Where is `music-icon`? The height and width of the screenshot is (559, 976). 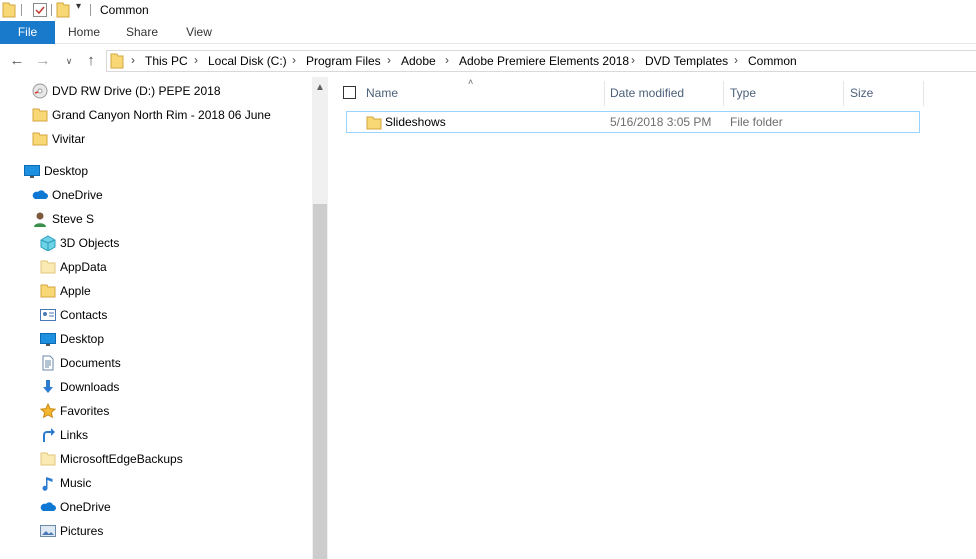
music-icon is located at coordinates (47, 484).